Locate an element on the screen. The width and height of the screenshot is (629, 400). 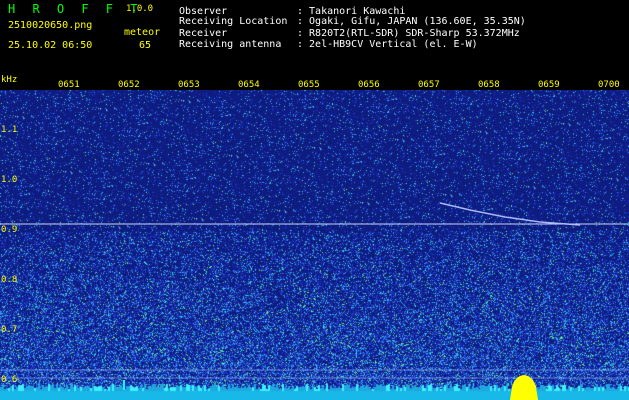
meteor-echo-trail is located at coordinates (510, 214).